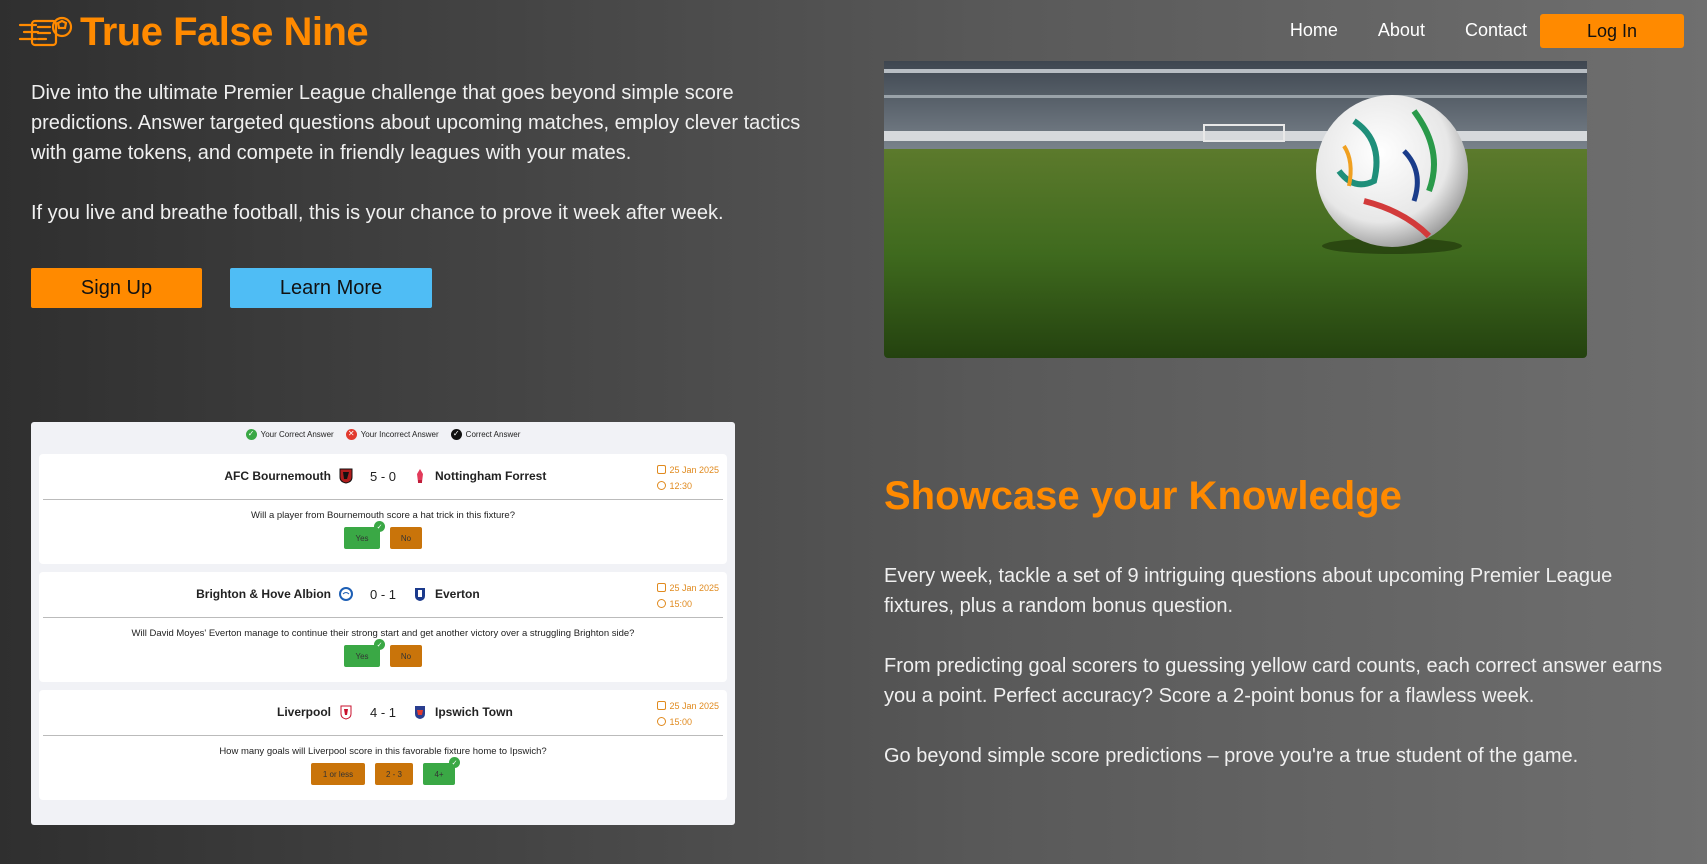 This screenshot has height=864, width=1707. What do you see at coordinates (493, 434) in the screenshot?
I see `legend-label: Correct Answer` at bounding box center [493, 434].